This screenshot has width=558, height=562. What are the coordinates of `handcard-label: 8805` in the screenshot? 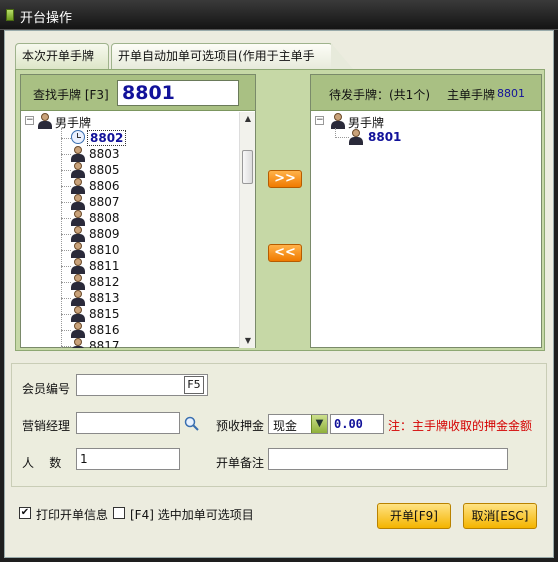 It's located at (104, 170).